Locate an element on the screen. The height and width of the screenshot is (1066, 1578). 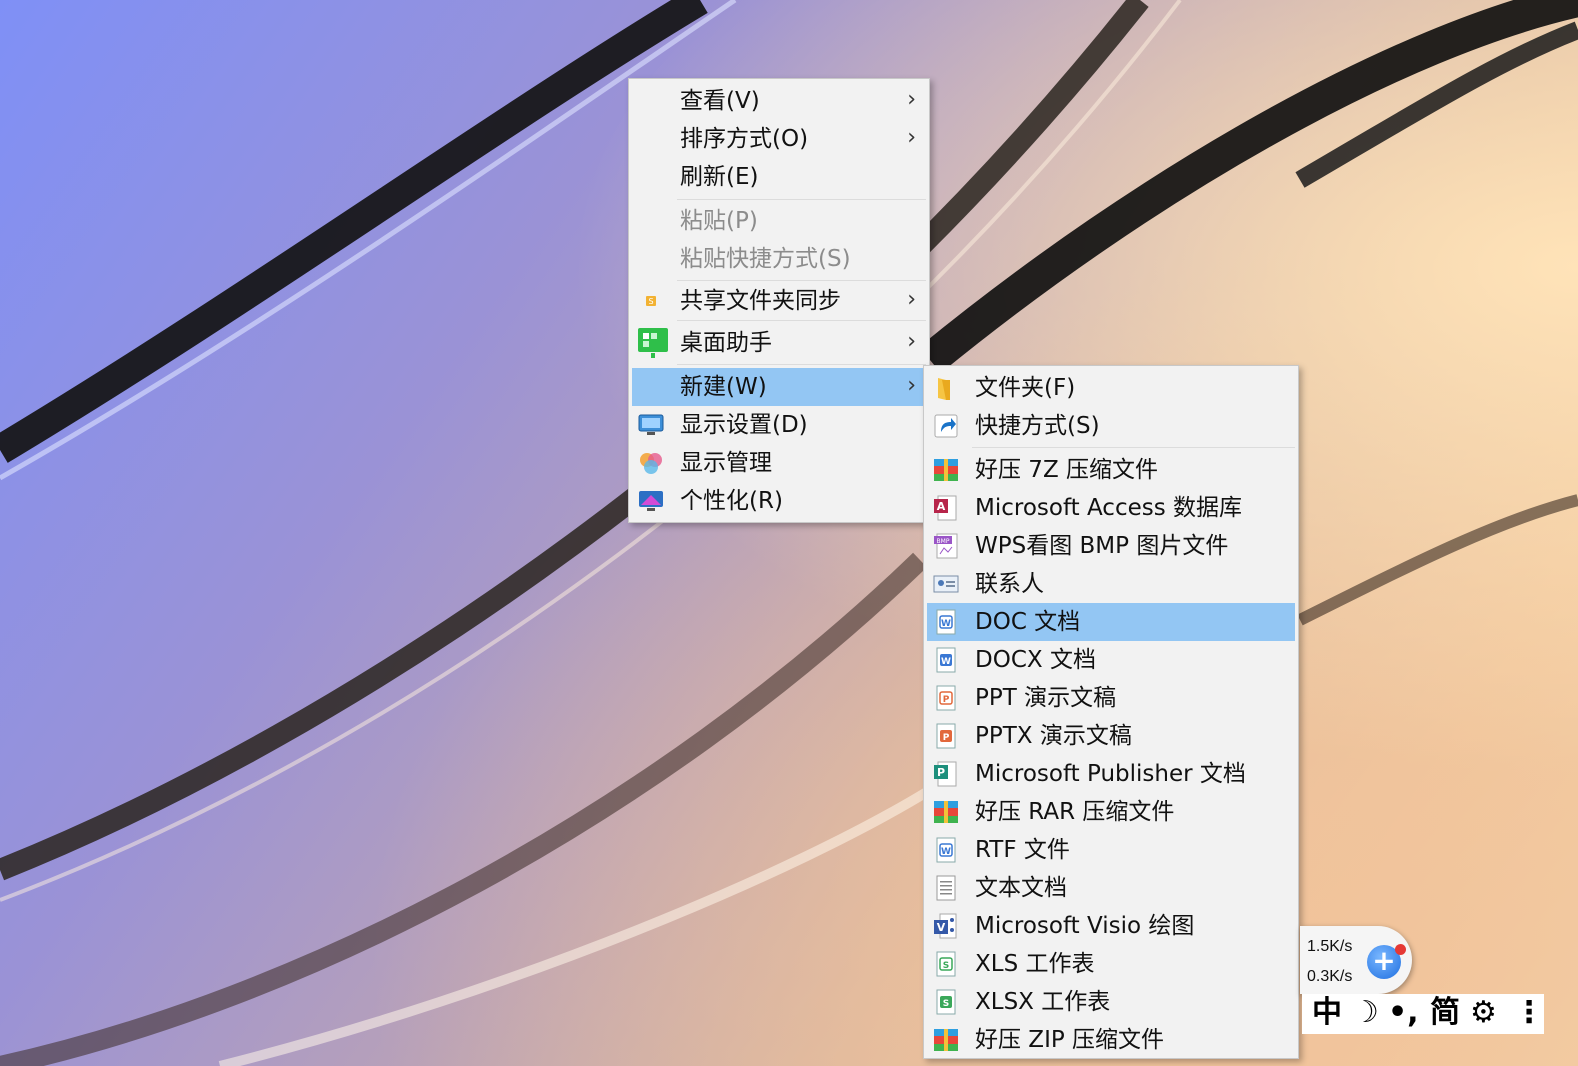
submenu-item-rar: 好压 RAR 压缩文件 is located at coordinates (1111, 812).